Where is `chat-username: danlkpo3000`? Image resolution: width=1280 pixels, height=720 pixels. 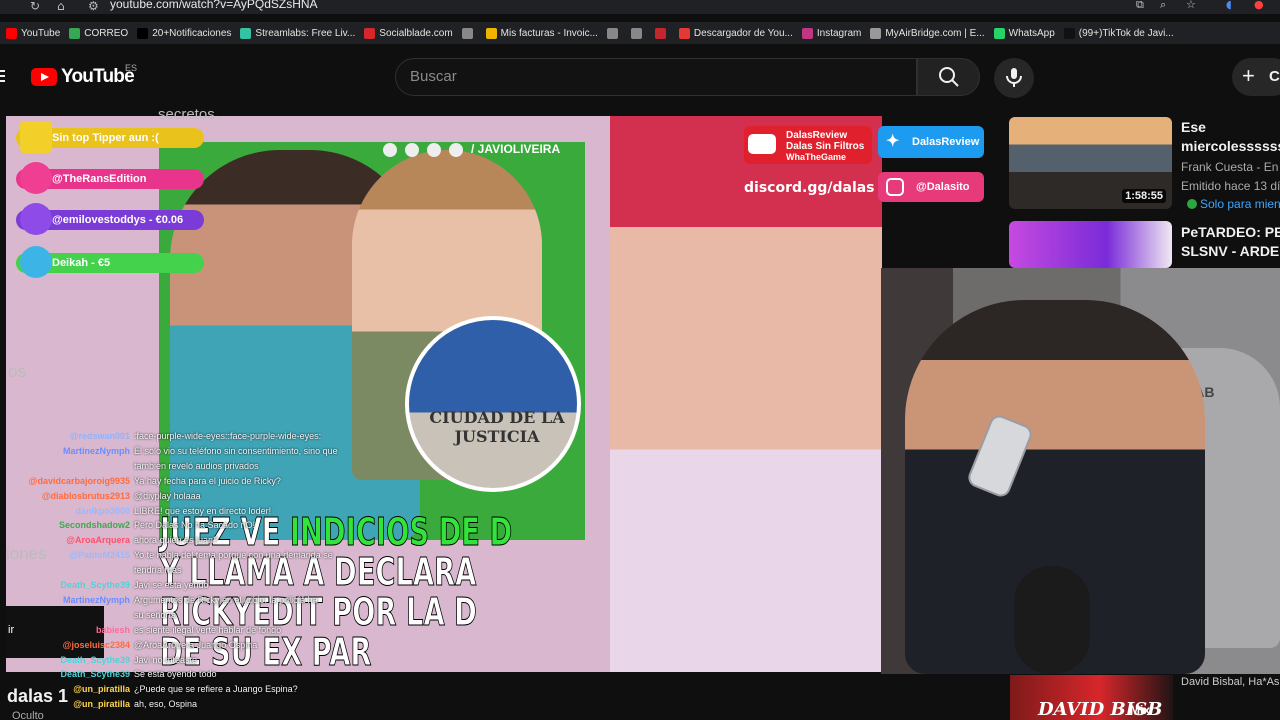 chat-username: danlkpo3000 is located at coordinates (102, 510).